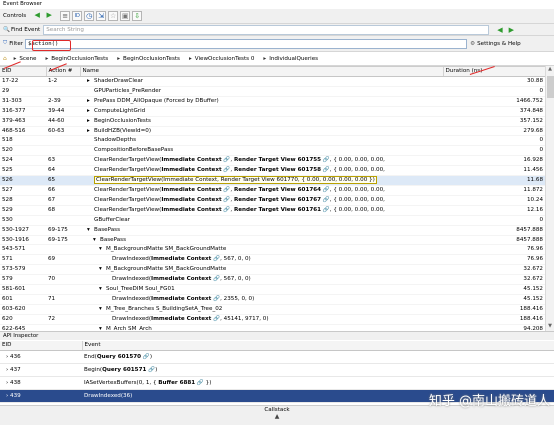 This screenshot has width=554, height=425. Describe the element at coordinates (125, 16) in the screenshot. I see `collapse-icon: ▣` at that location.